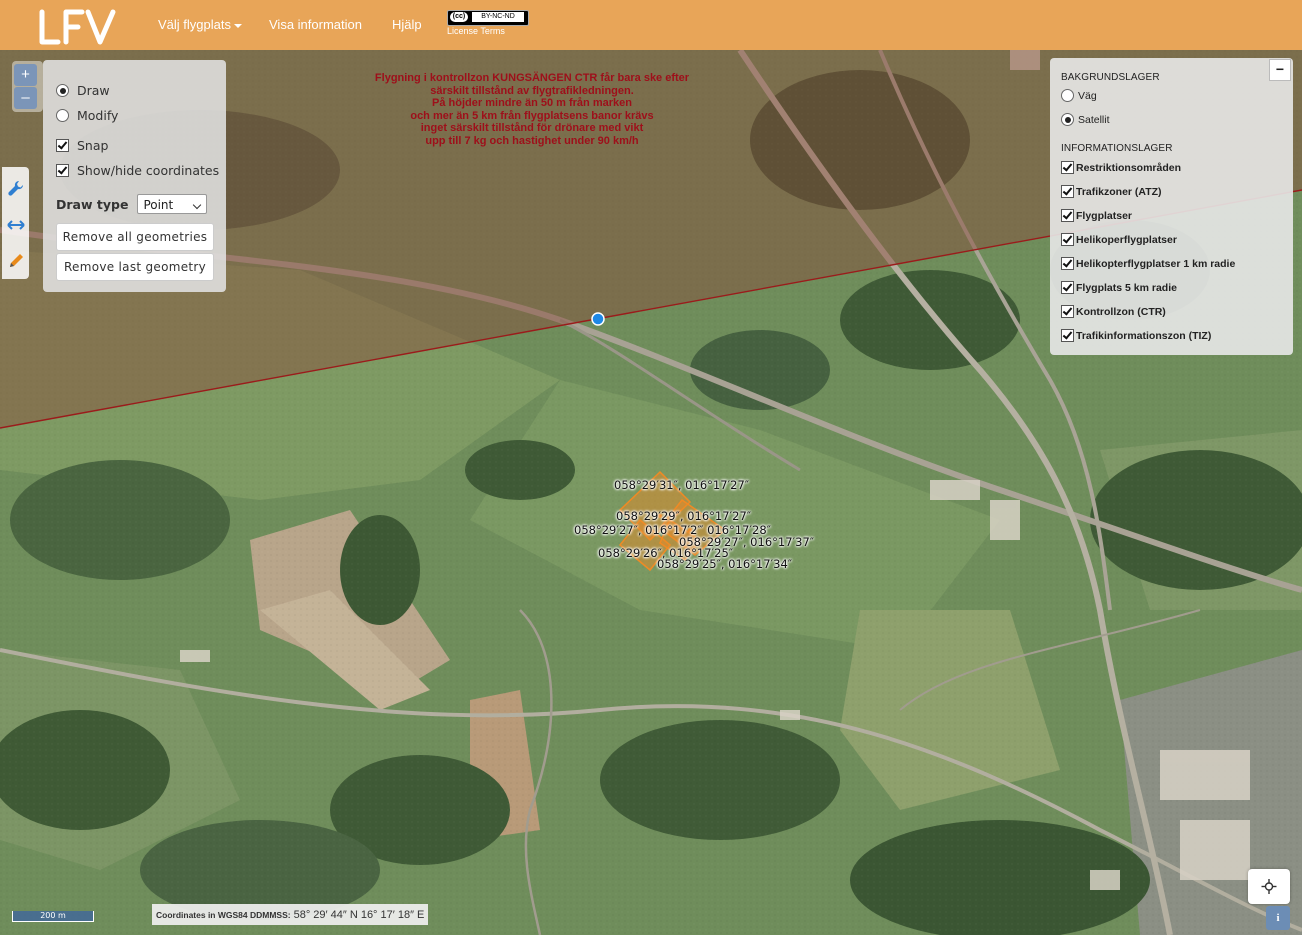  I want to click on coordinate-label: 058°29′25″, 016°17′34″, so click(725, 564).